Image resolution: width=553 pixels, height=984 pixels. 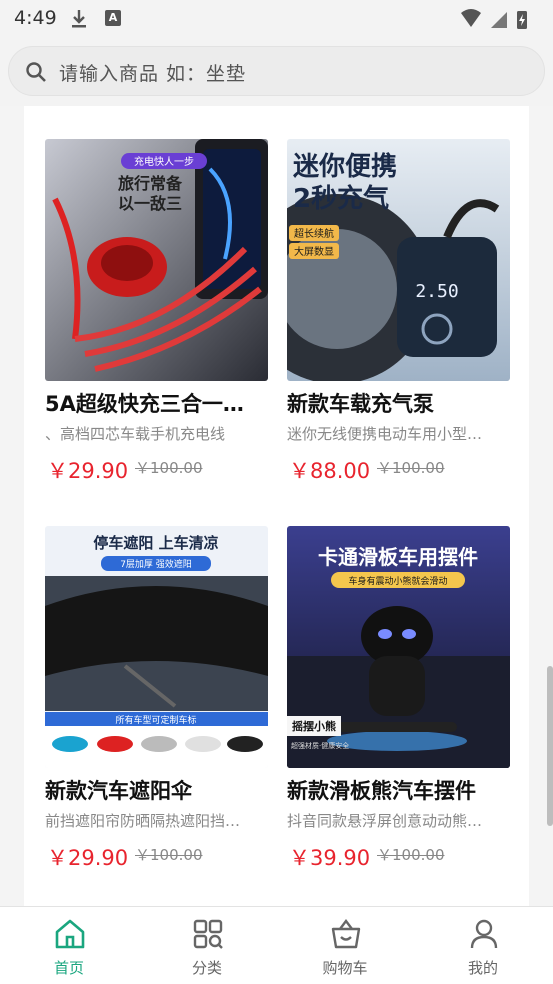 What do you see at coordinates (398, 791) in the screenshot?
I see `product-title: 新款滑板熊汽车摆件` at bounding box center [398, 791].